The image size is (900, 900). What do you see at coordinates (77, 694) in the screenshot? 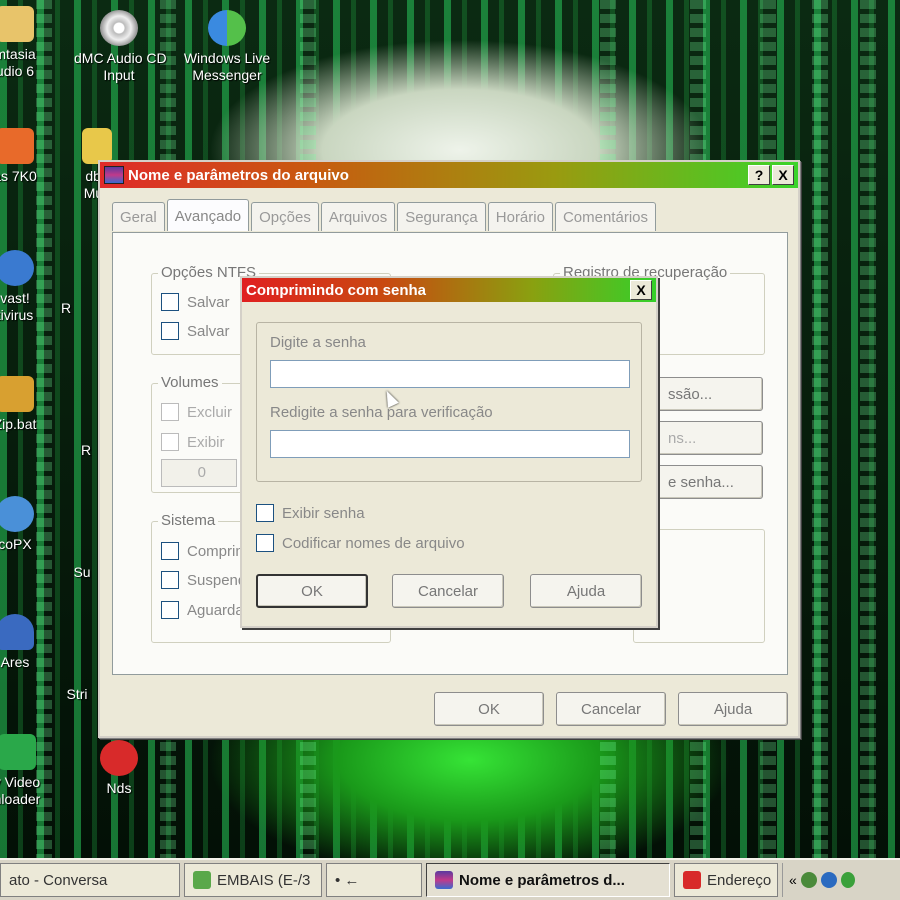
I see `desktop-icon-stri: Stri` at bounding box center [77, 694].